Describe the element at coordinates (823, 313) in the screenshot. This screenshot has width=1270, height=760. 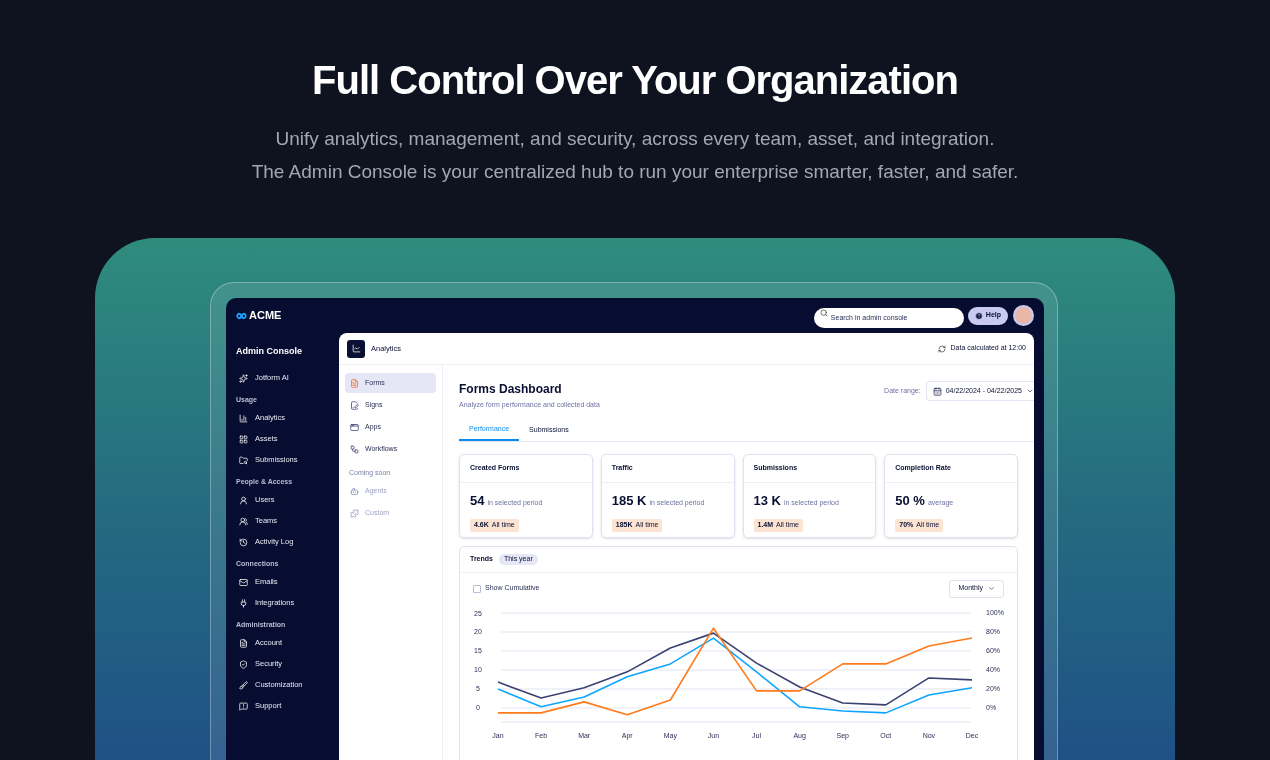
I see `search-icon` at that location.